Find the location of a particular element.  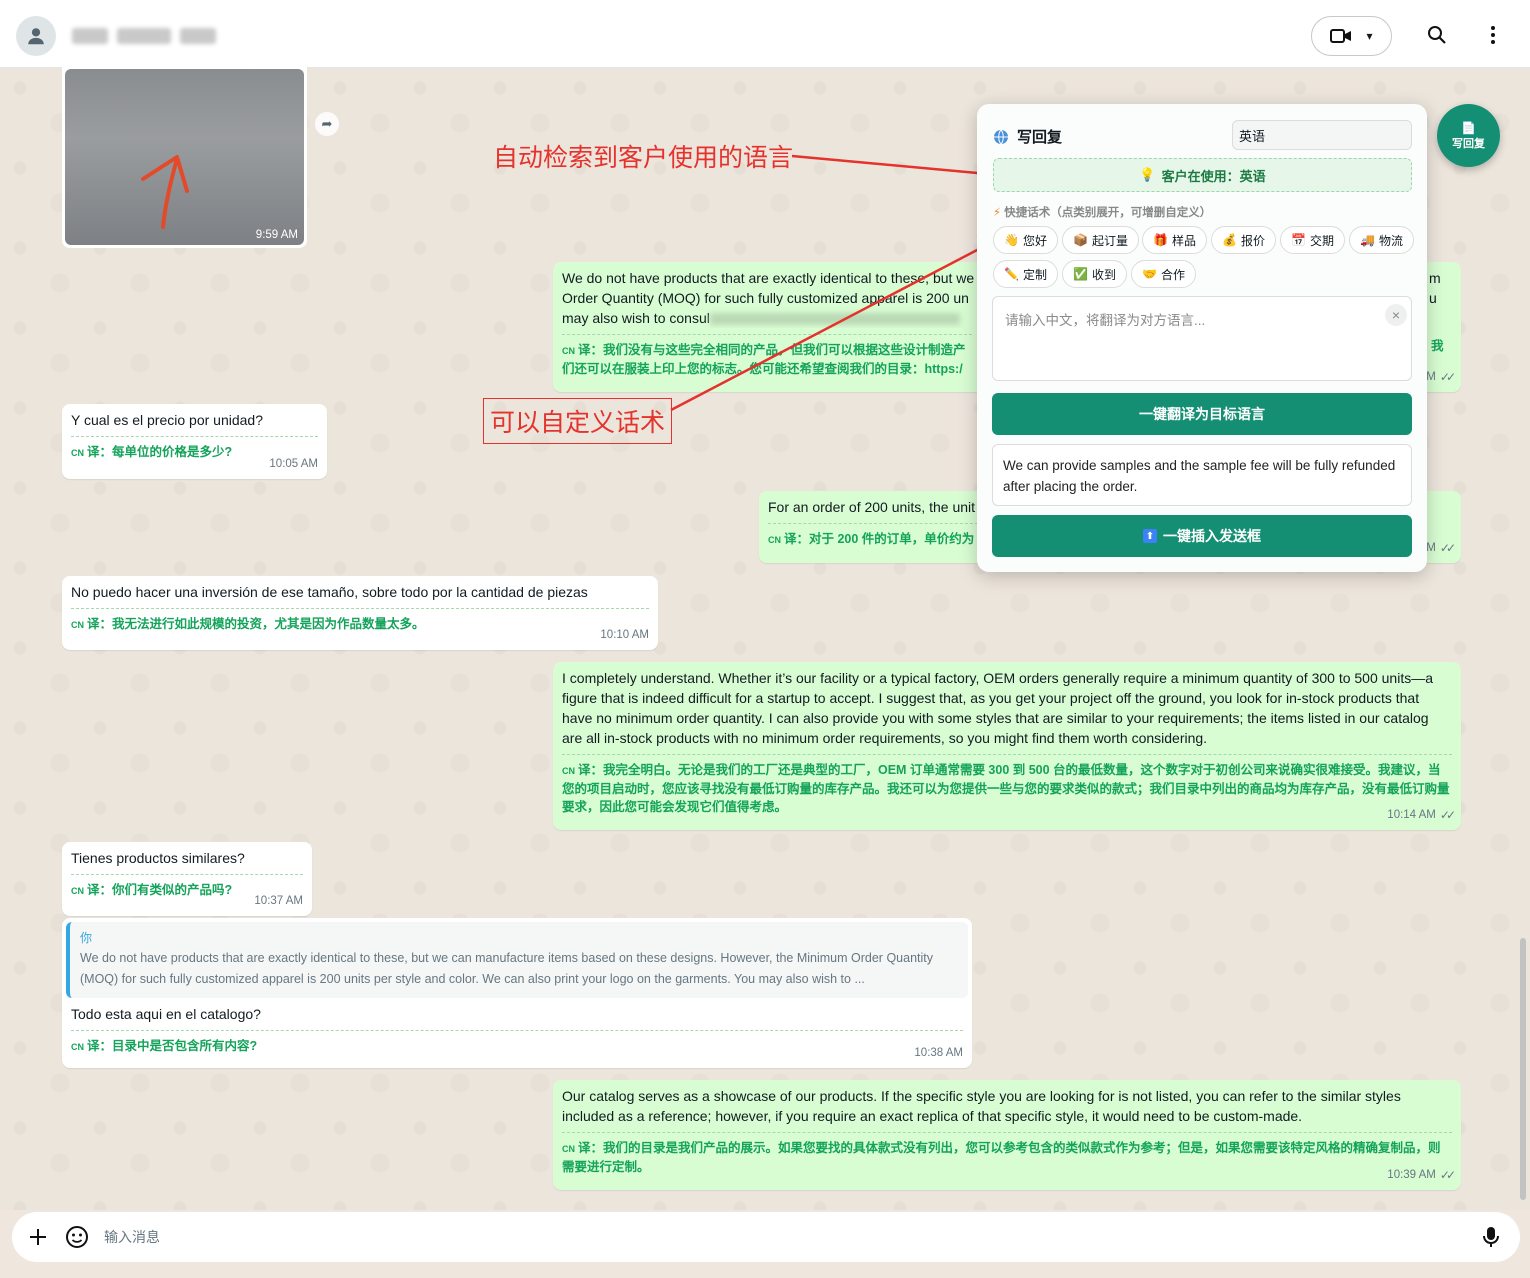

contact-avatar is located at coordinates (36, 36).